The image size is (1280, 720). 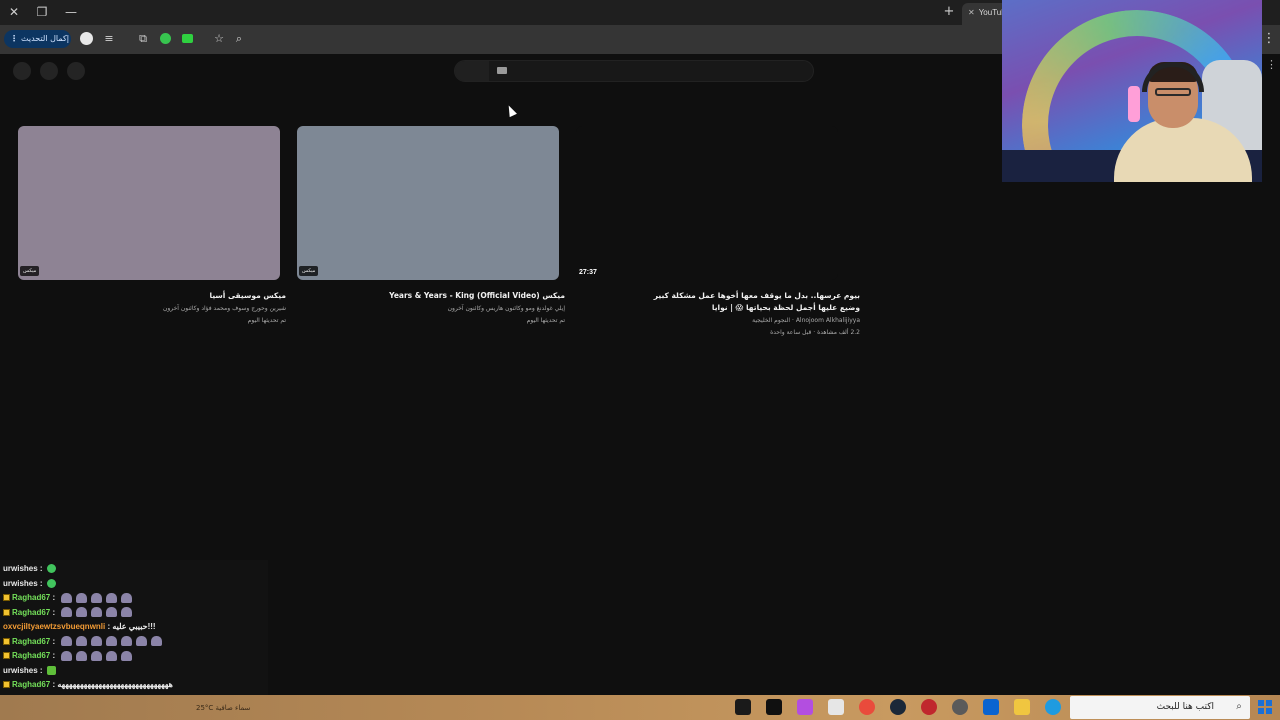 I want to click on steam-icon, so click(x=898, y=707).